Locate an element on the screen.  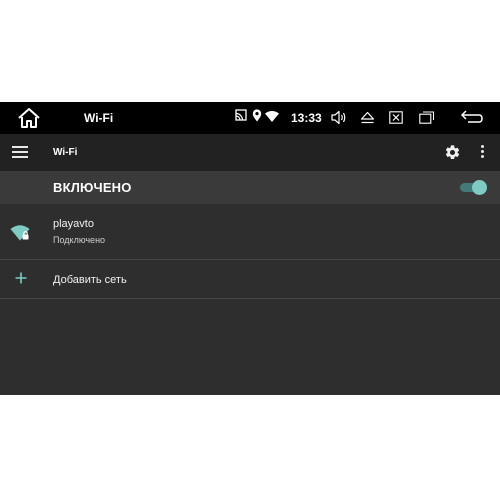
wifi-toggle is located at coordinates (473, 187).